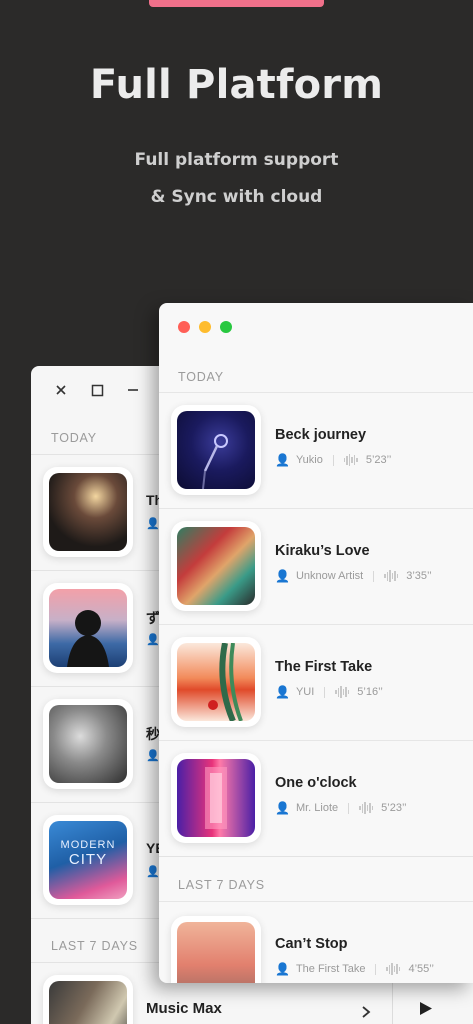 The image size is (473, 1024). I want to click on track-duration: 4’55’’, so click(421, 969).